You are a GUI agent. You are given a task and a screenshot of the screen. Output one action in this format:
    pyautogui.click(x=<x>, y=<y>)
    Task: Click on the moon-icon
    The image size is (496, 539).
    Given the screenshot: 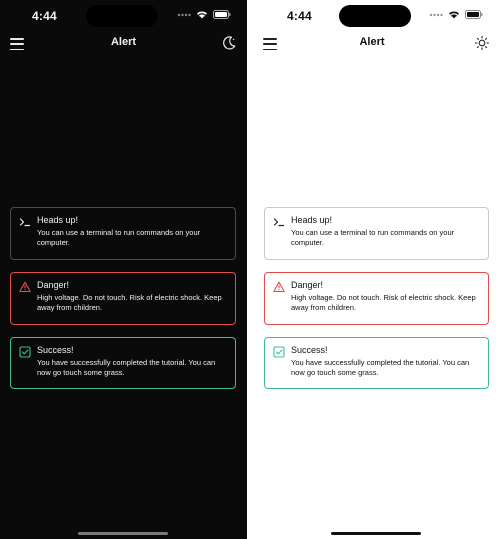 What is the action you would take?
    pyautogui.click(x=229, y=43)
    